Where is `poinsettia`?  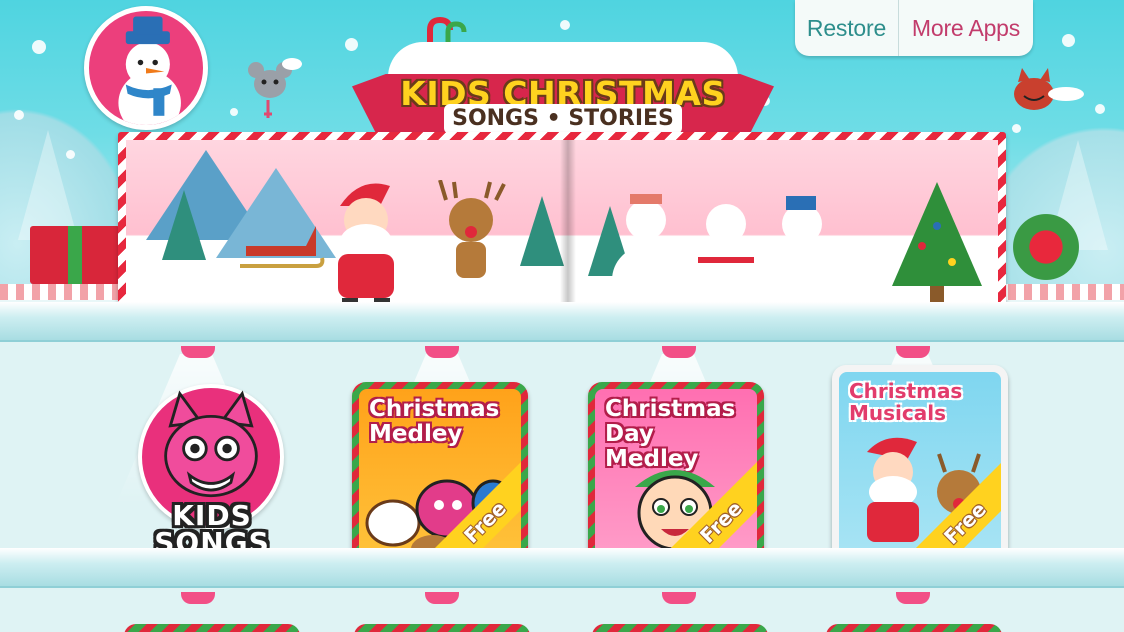 poinsettia is located at coordinates (1046, 247).